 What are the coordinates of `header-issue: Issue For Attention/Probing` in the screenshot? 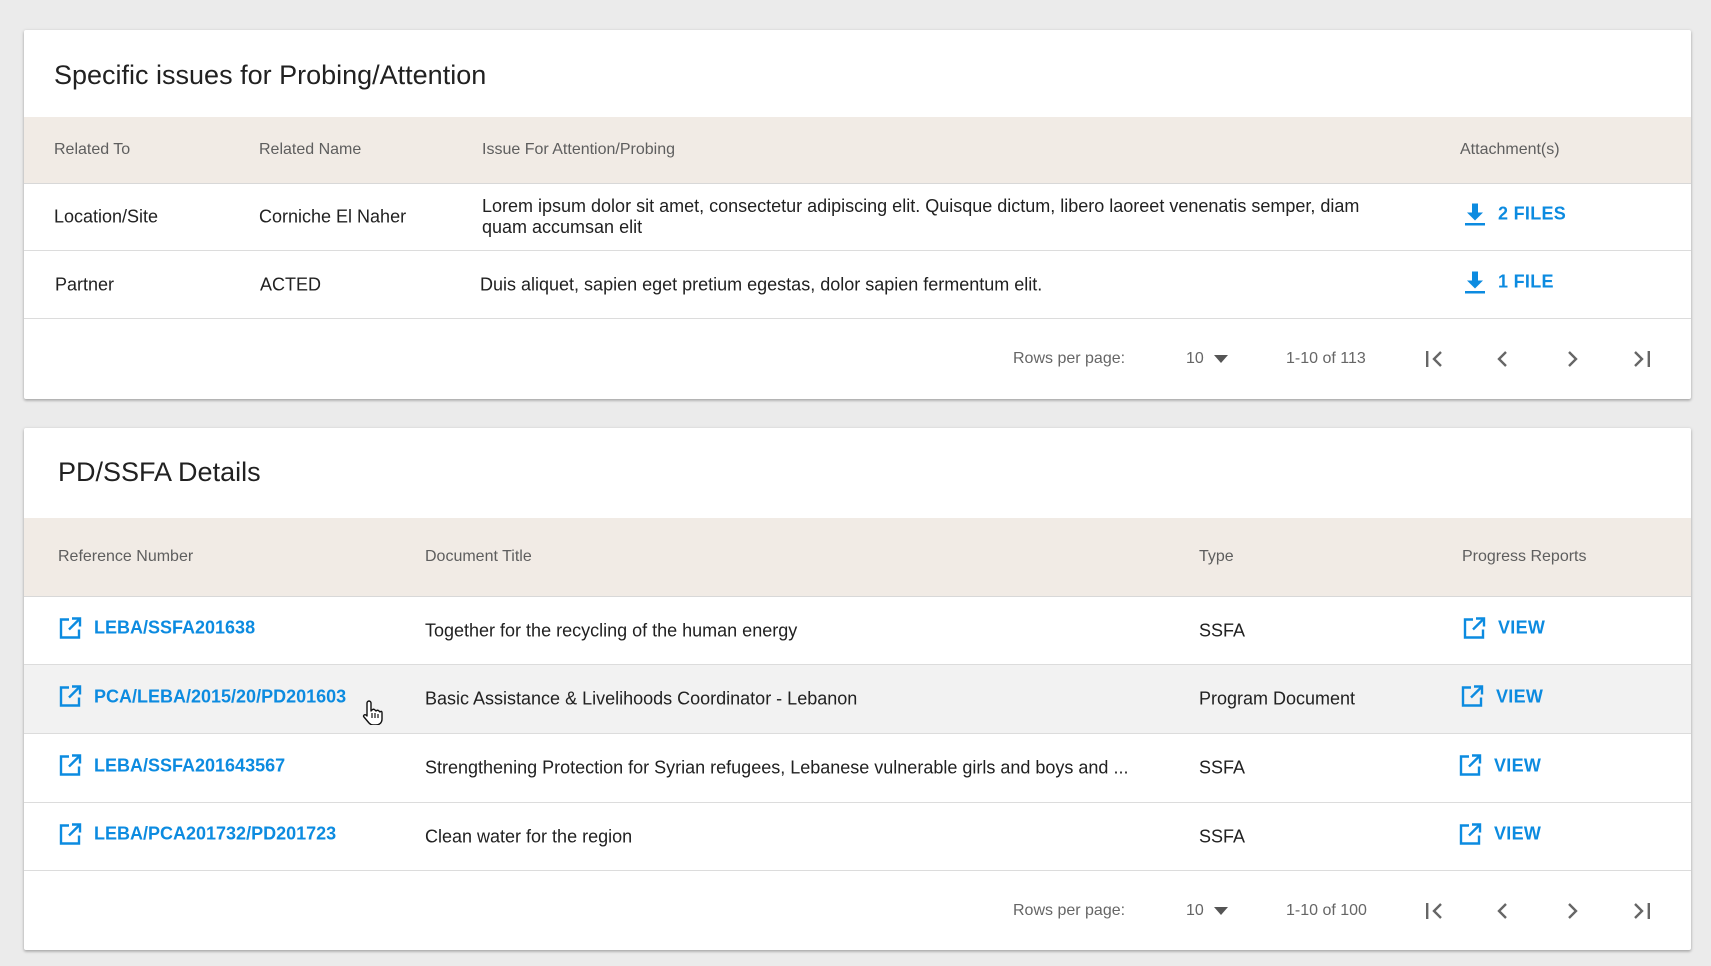 It's located at (578, 150).